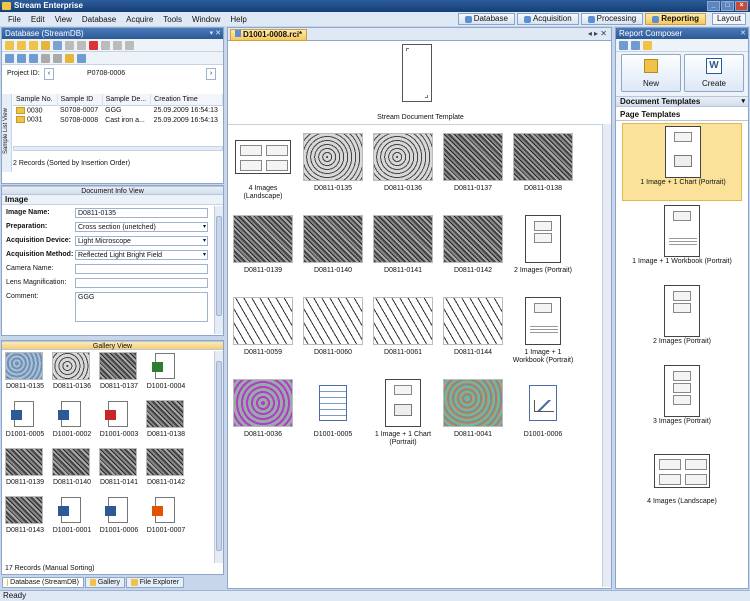 Image resolution: width=750 pixels, height=601 pixels. I want to click on tab-reporting: Reporting, so click(675, 19).